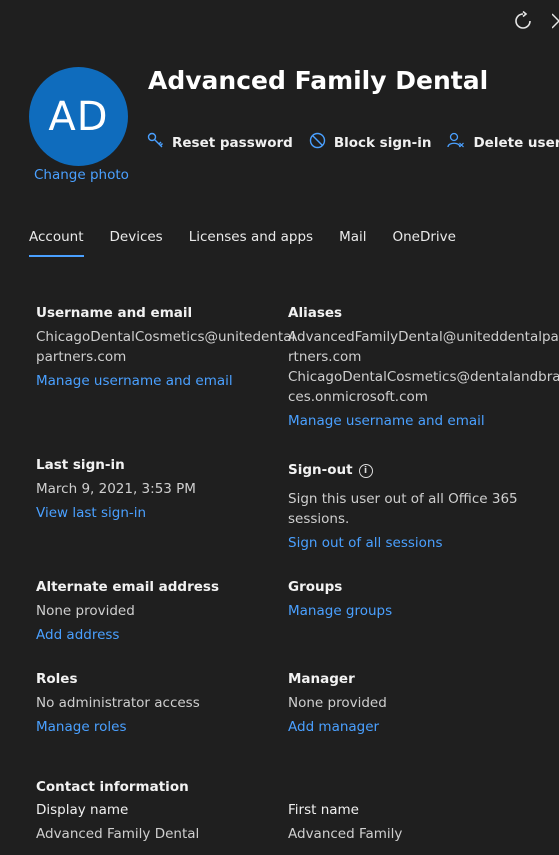  What do you see at coordinates (423, 377) in the screenshot?
I see `alias-line: ChicagoDentalCosmetics@dentalandbra` at bounding box center [423, 377].